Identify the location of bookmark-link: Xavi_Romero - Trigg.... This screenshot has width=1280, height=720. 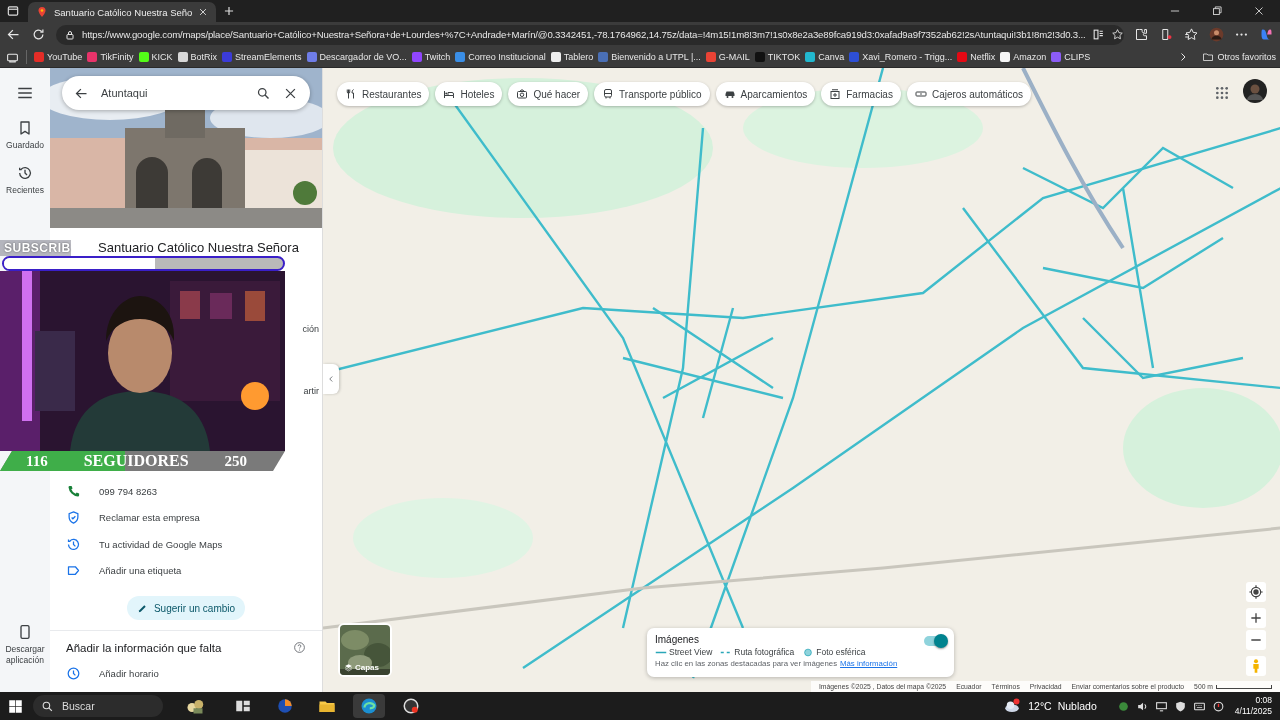
(901, 57).